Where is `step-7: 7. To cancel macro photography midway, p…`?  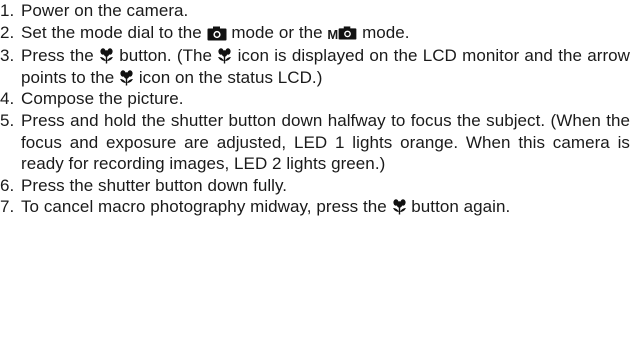 step-7: 7. To cancel macro photography midway, p… is located at coordinates (315, 207).